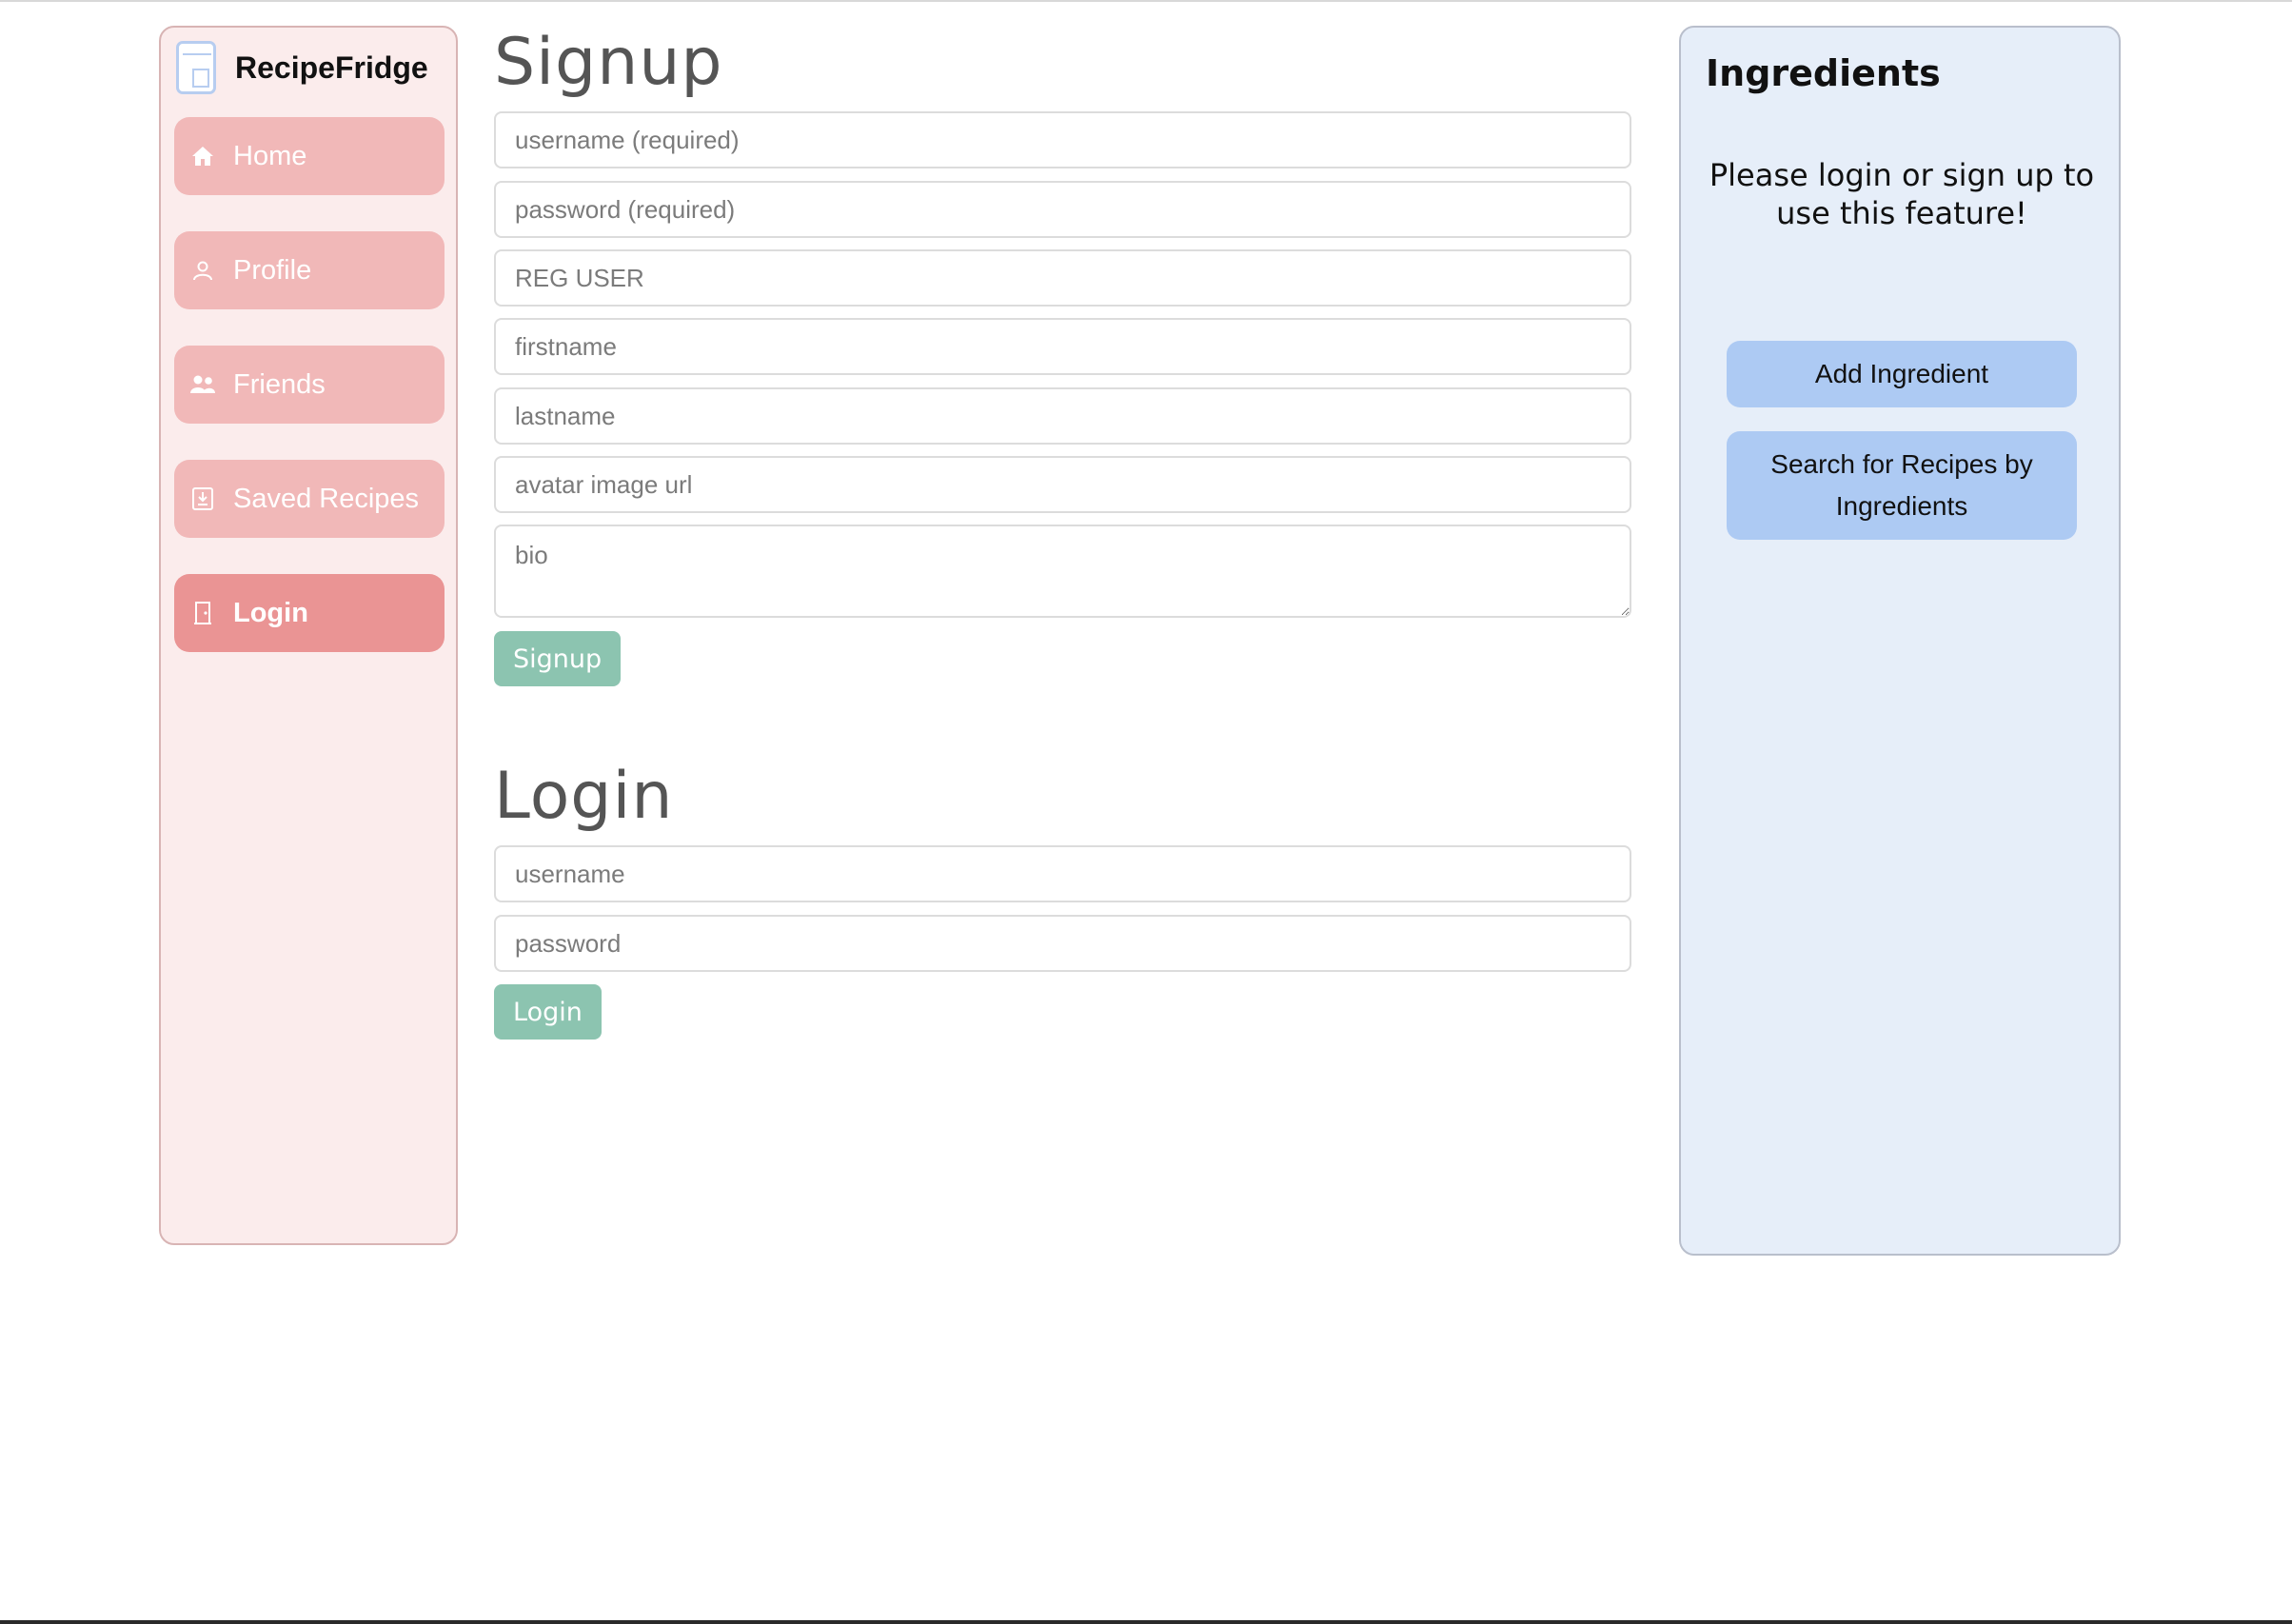 This screenshot has height=1624, width=2292. Describe the element at coordinates (1062, 873) in the screenshot. I see `login-username-input` at that location.